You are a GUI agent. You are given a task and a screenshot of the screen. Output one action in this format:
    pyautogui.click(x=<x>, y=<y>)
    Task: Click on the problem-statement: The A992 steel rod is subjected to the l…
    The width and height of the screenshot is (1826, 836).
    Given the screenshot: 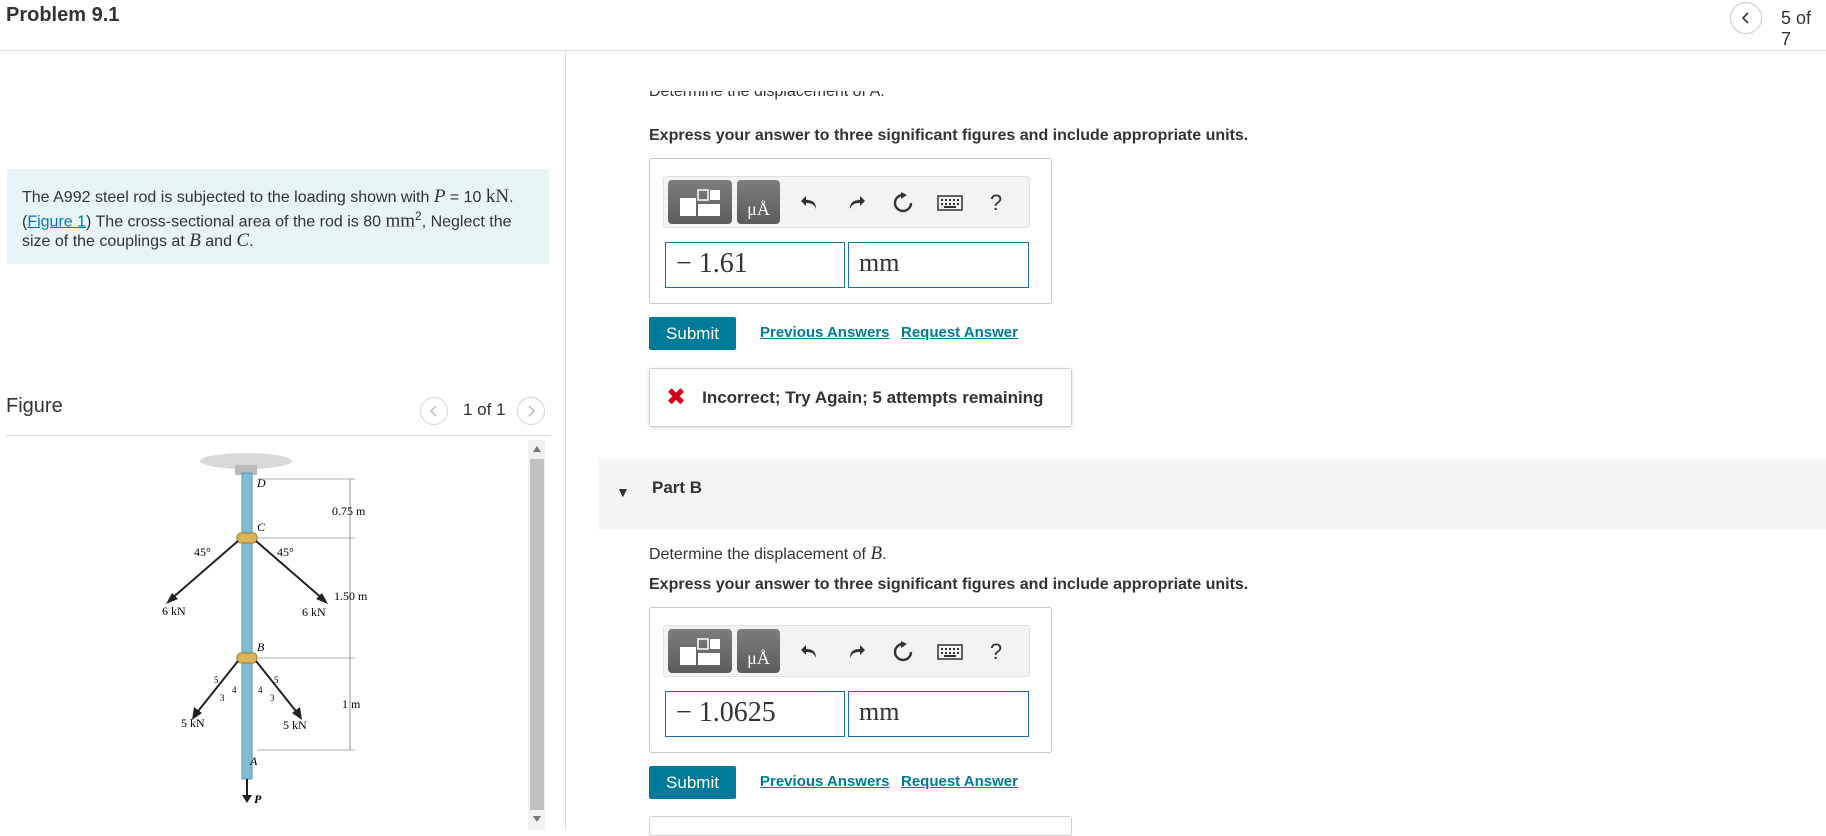 What is the action you would take?
    pyautogui.click(x=278, y=216)
    